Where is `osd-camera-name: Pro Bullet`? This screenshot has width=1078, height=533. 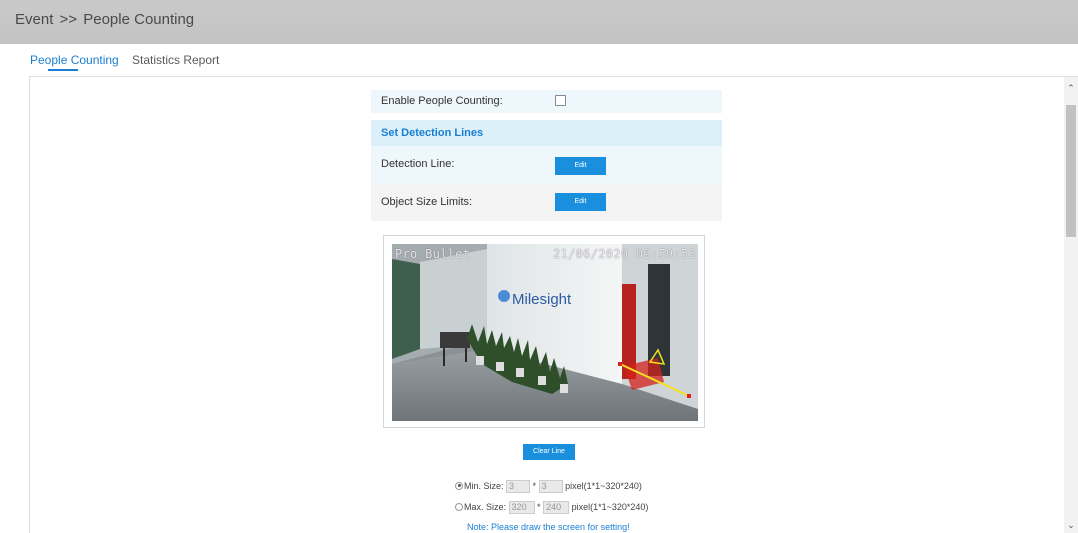 osd-camera-name: Pro Bullet is located at coordinates (433, 254).